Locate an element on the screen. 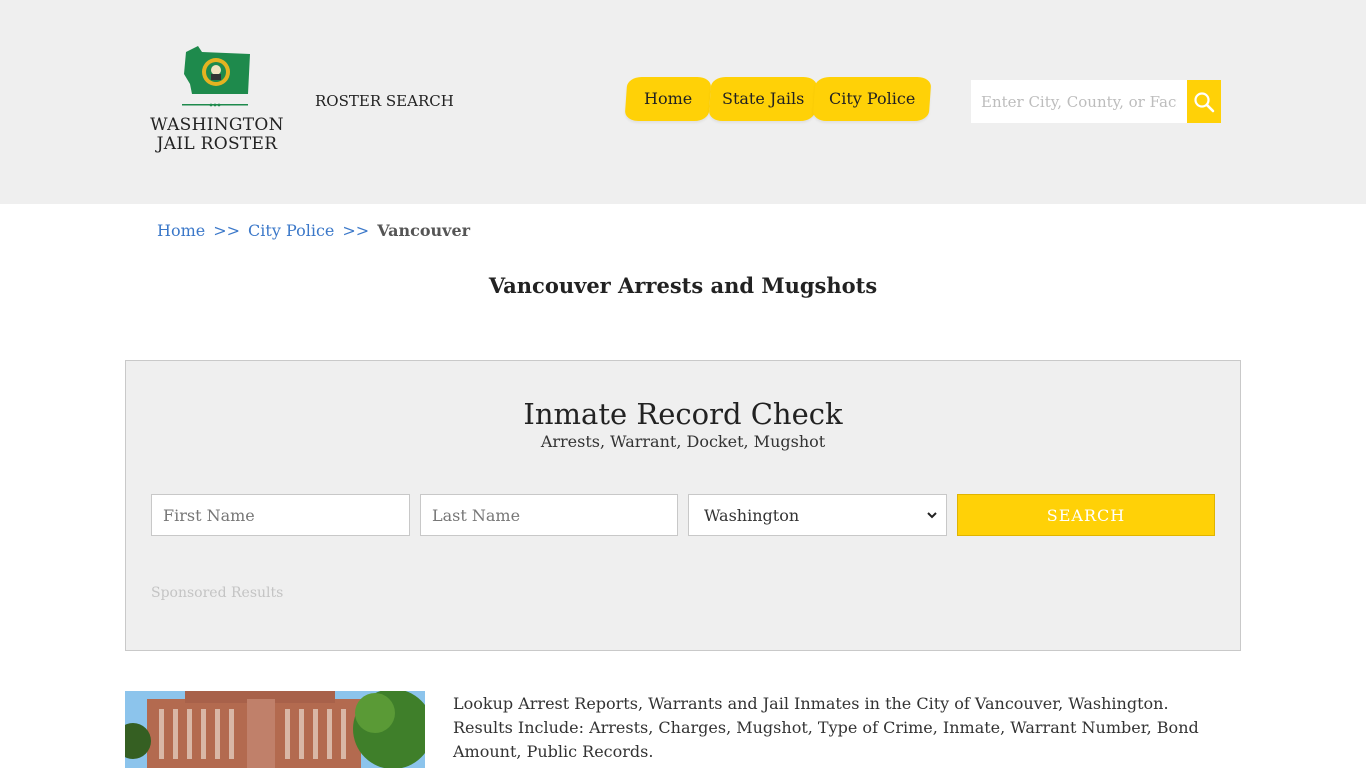 The image size is (1366, 768). nav-state-jails-label: State Jails is located at coordinates (763, 98).